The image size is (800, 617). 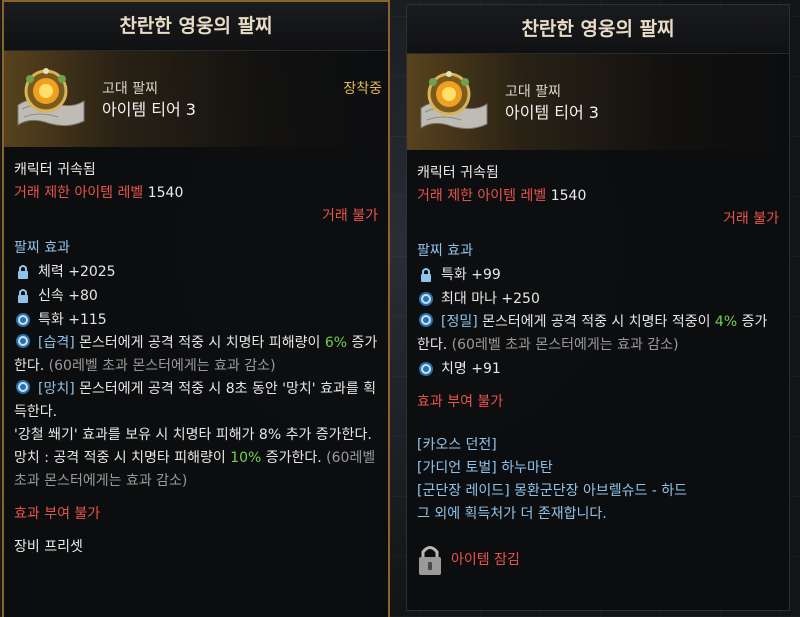 What do you see at coordinates (598, 102) in the screenshot?
I see `item-header: 고대 팔찌 아이템 티어 3` at bounding box center [598, 102].